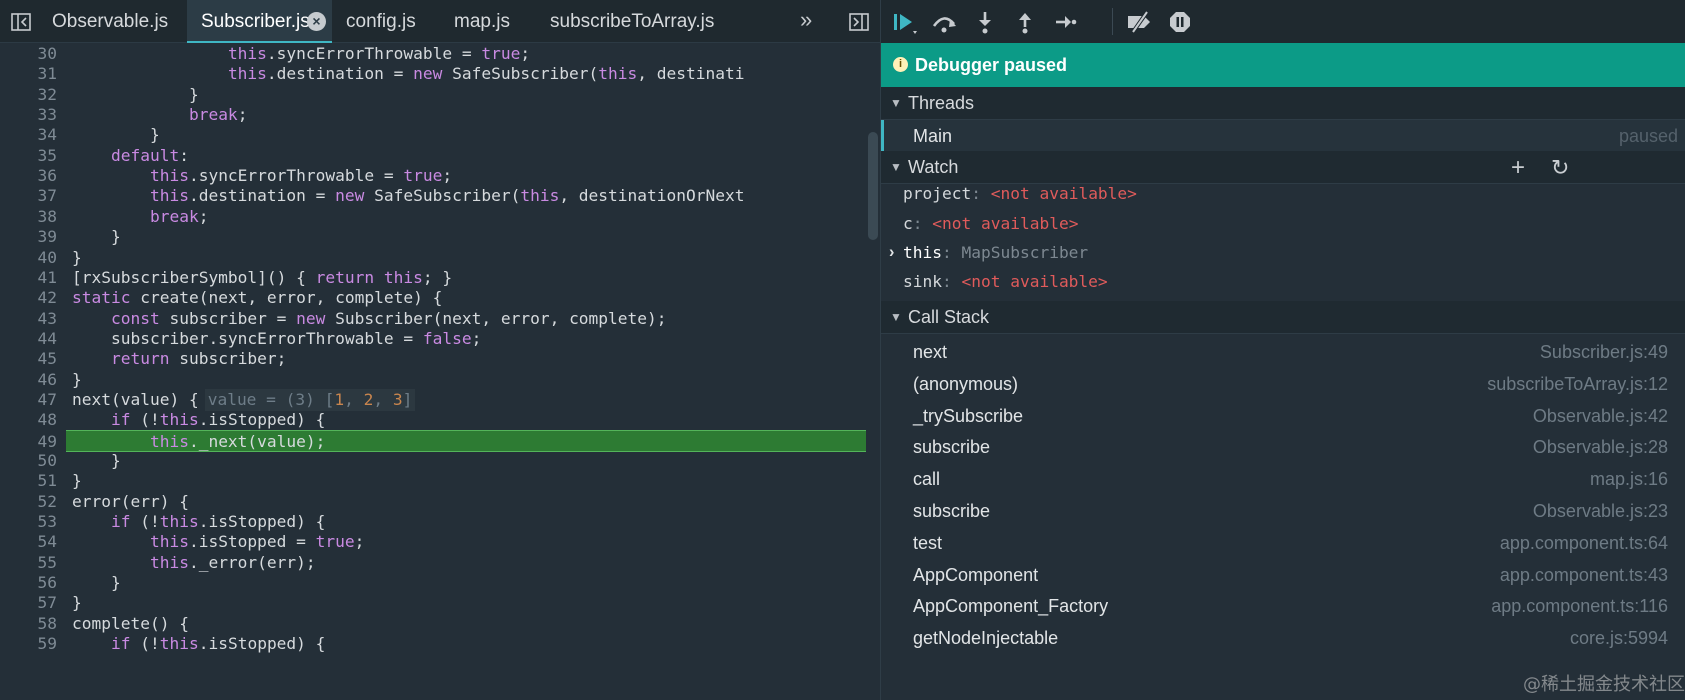 The width and height of the screenshot is (1685, 700). What do you see at coordinates (636, 21) in the screenshot?
I see `tab-subscribetoarray-js: subscribeToArray.js` at bounding box center [636, 21].